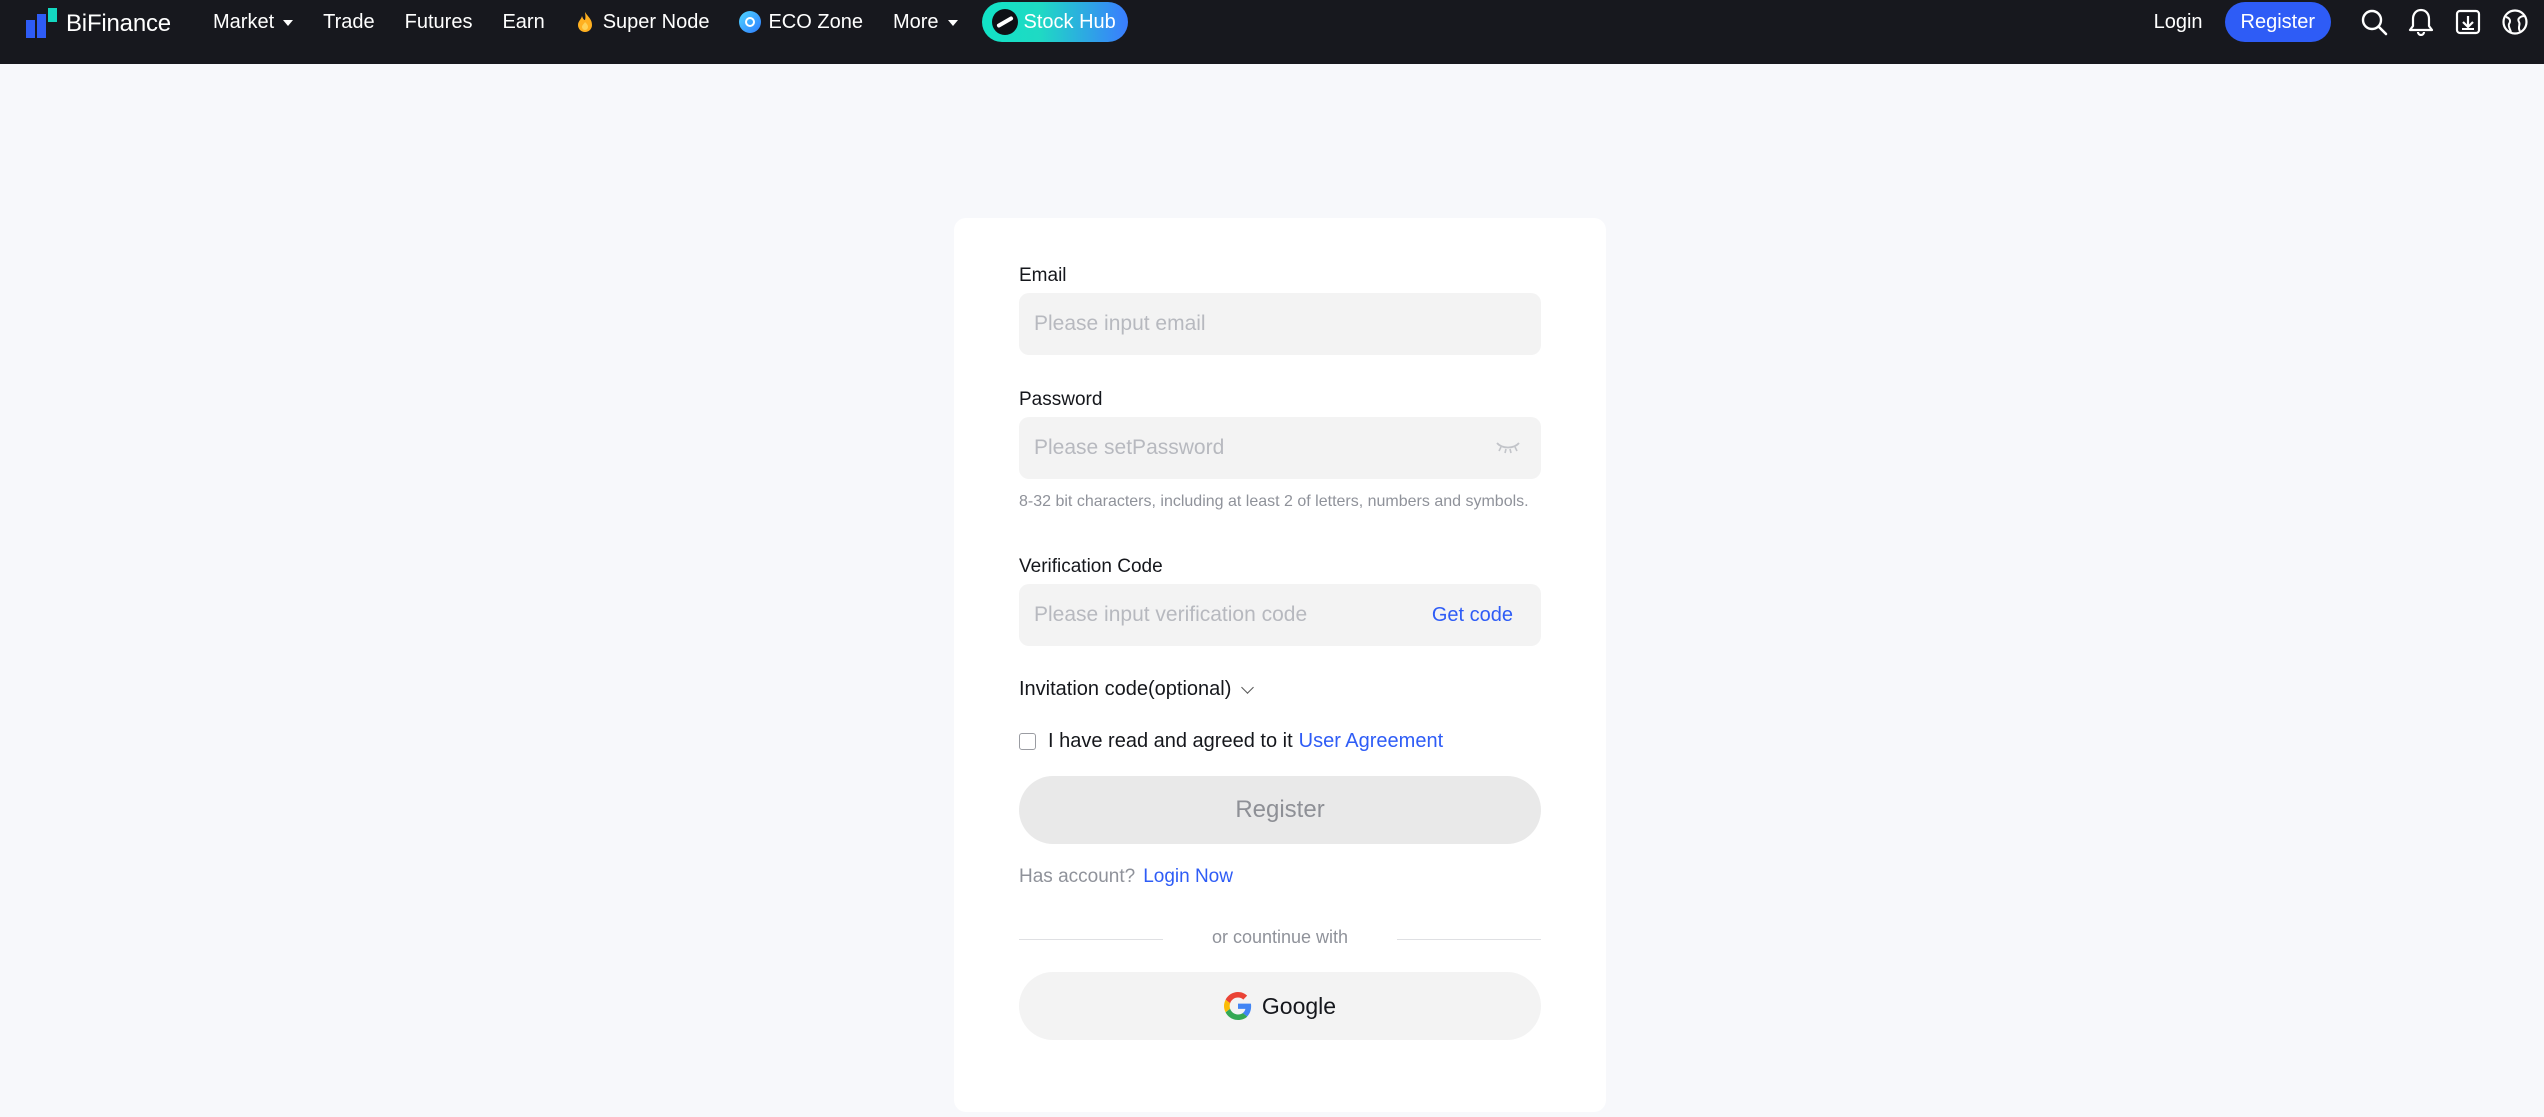 The image size is (2544, 1117). Describe the element at coordinates (915, 21) in the screenshot. I see `nav-more-label: More` at that location.